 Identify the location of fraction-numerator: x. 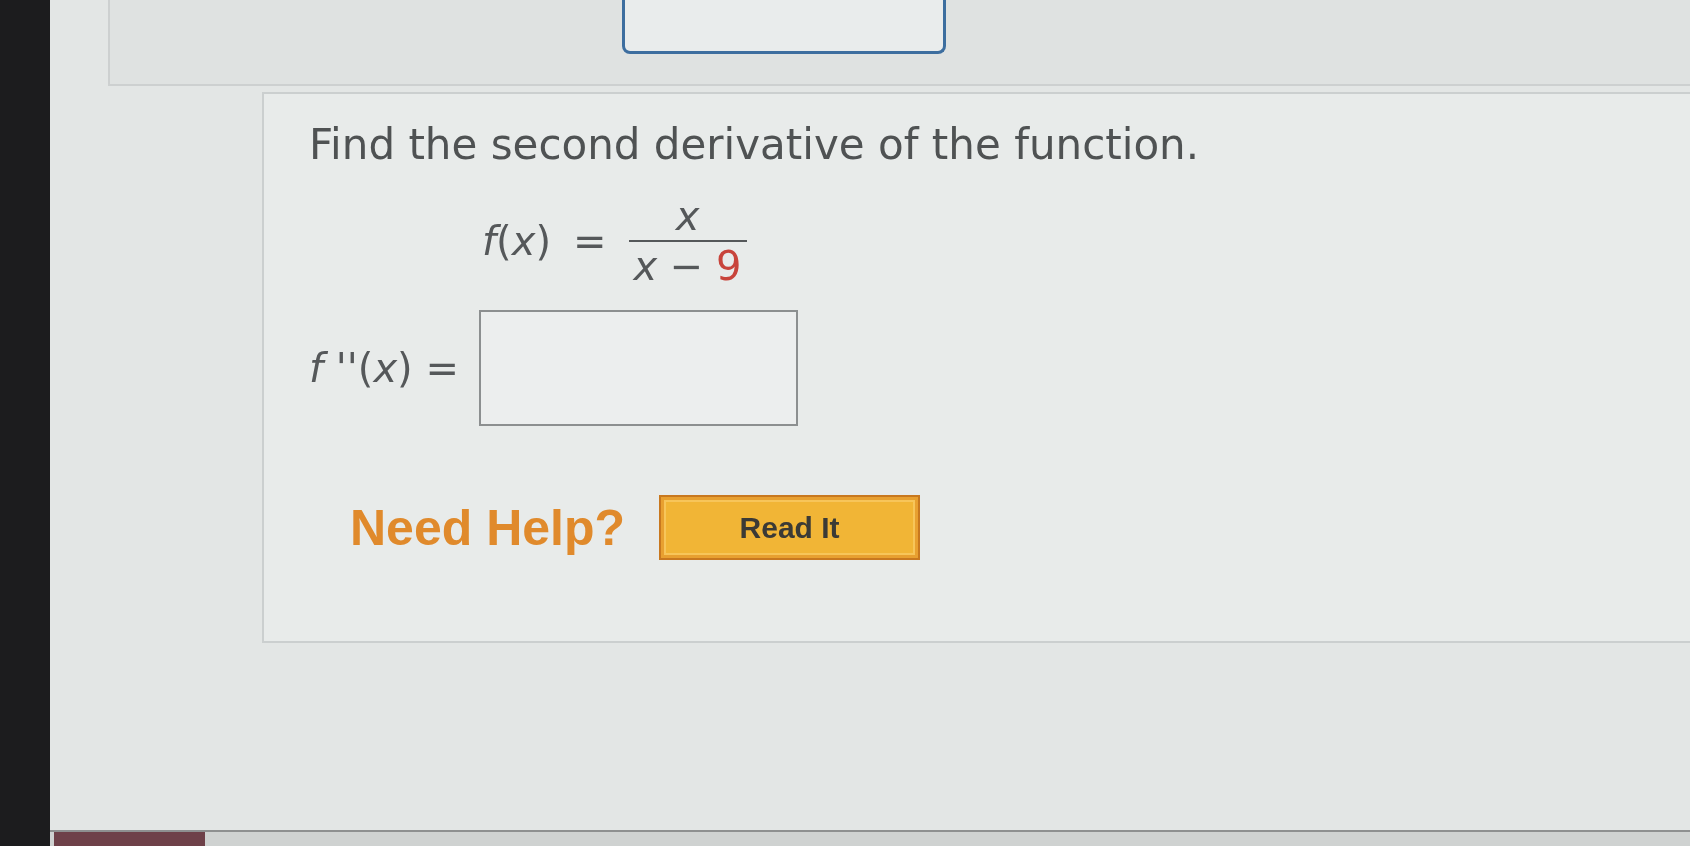
(687, 216).